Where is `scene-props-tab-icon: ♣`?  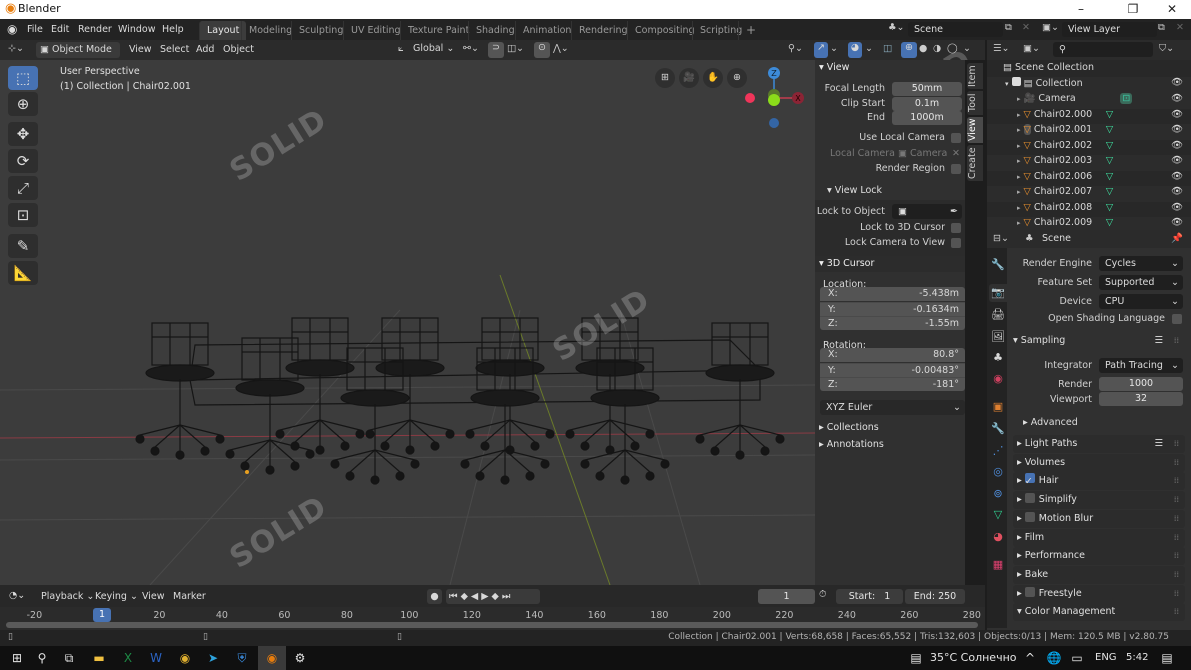
scene-props-tab-icon: ♣ is located at coordinates (998, 358).